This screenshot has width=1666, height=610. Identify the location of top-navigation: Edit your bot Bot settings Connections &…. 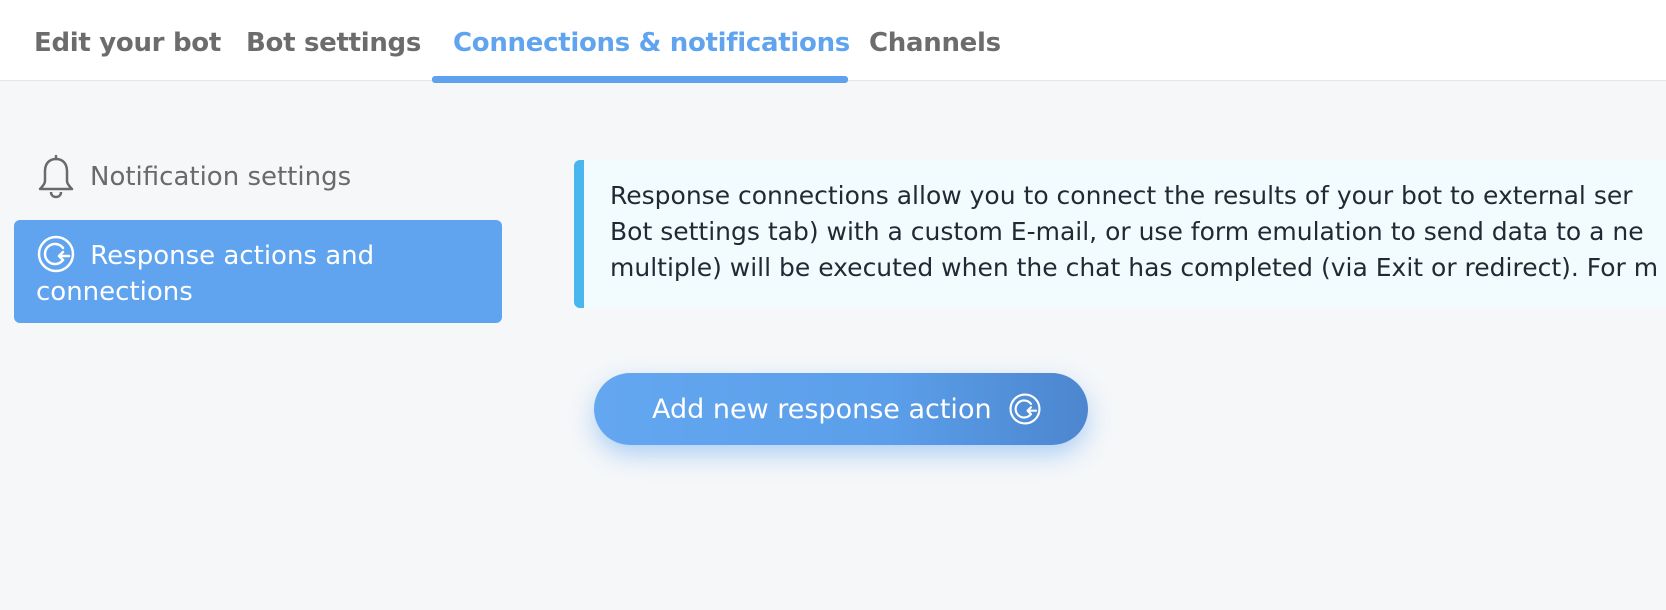
(833, 41).